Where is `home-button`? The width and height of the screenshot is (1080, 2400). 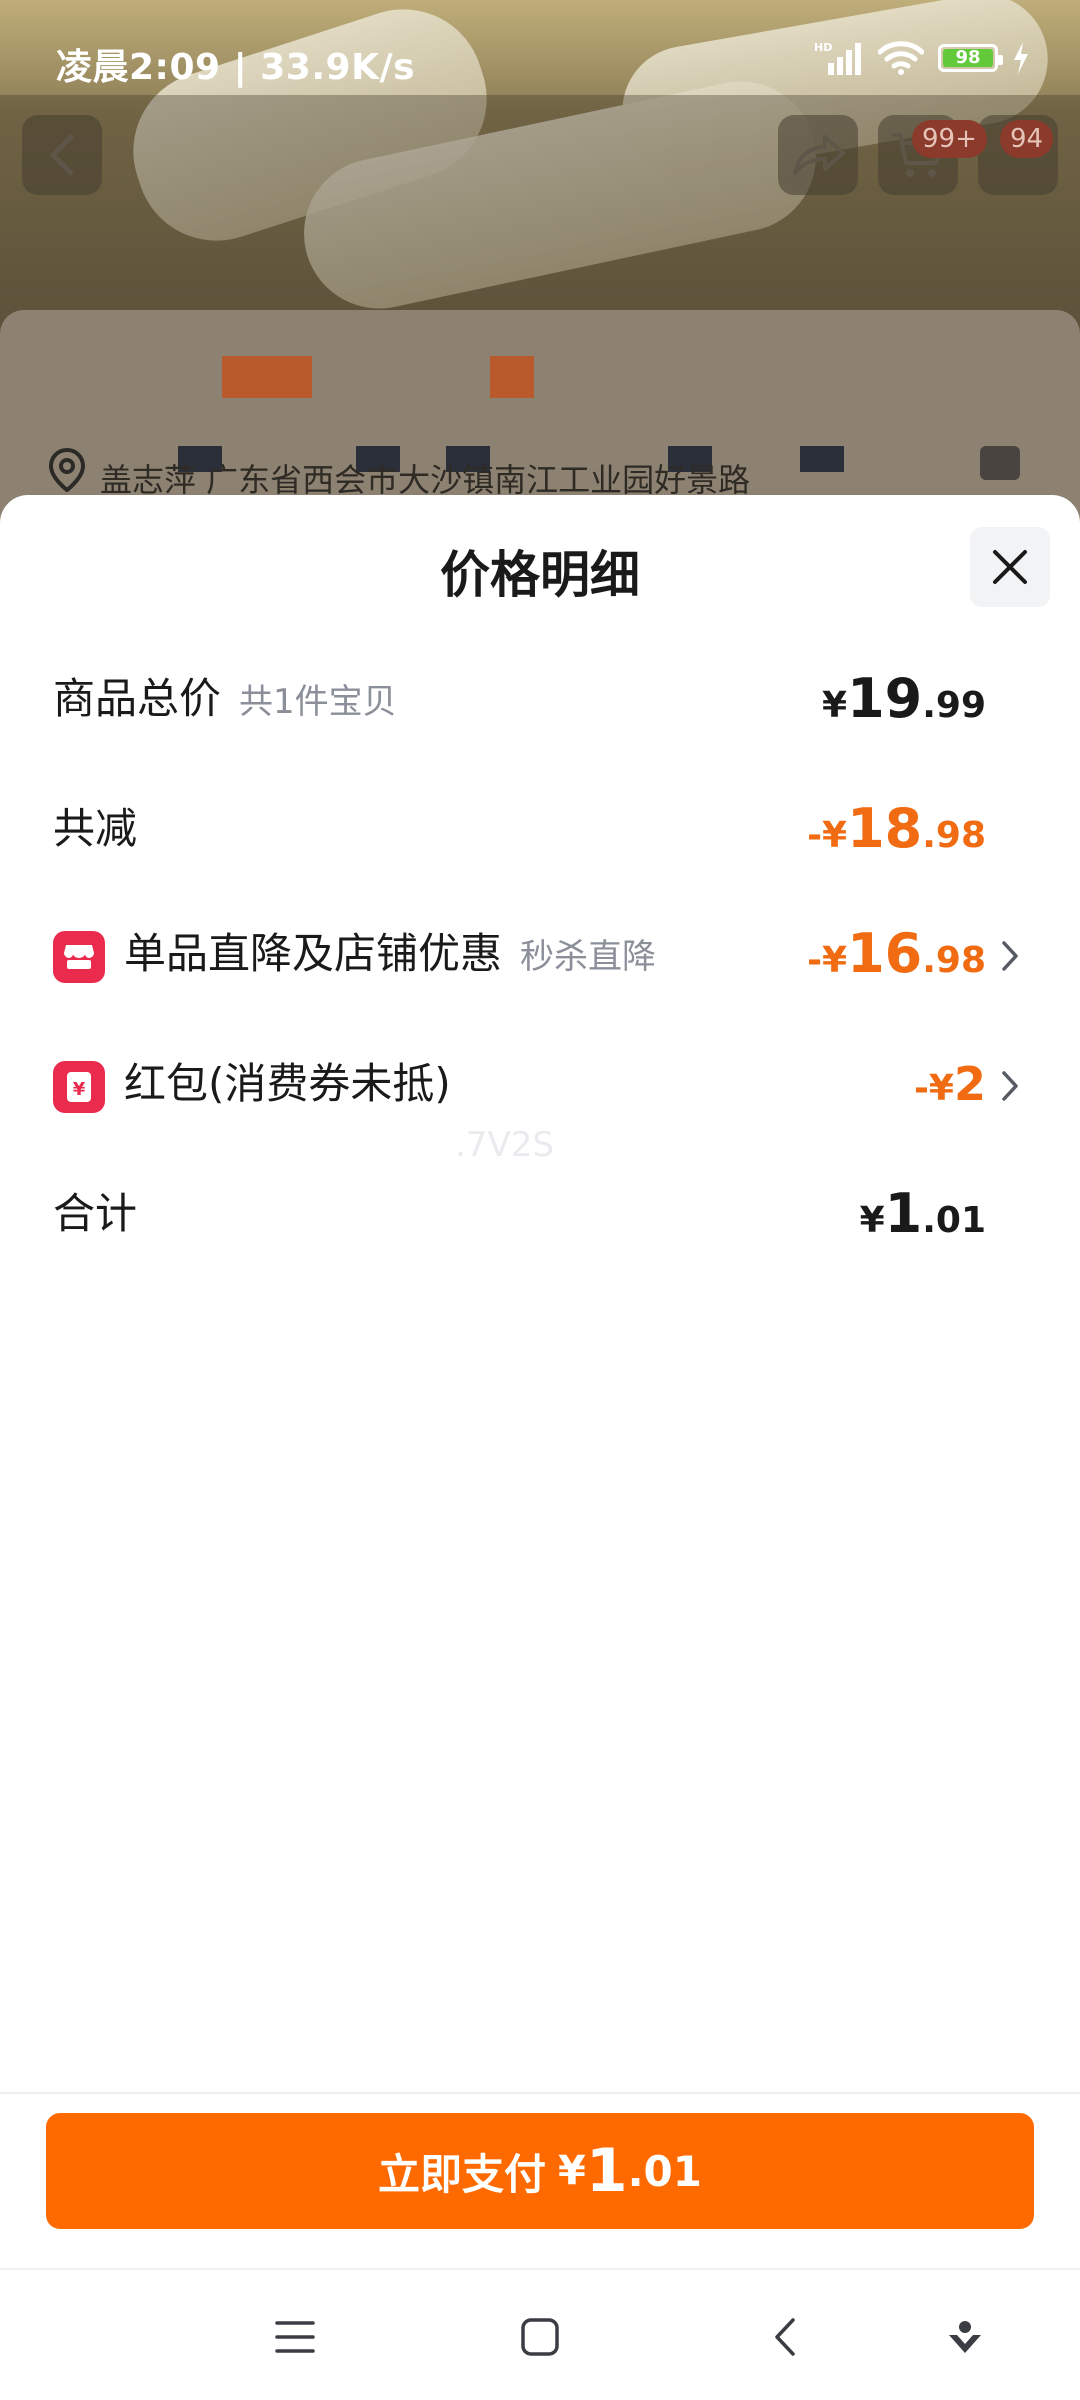
home-button is located at coordinates (540, 2337).